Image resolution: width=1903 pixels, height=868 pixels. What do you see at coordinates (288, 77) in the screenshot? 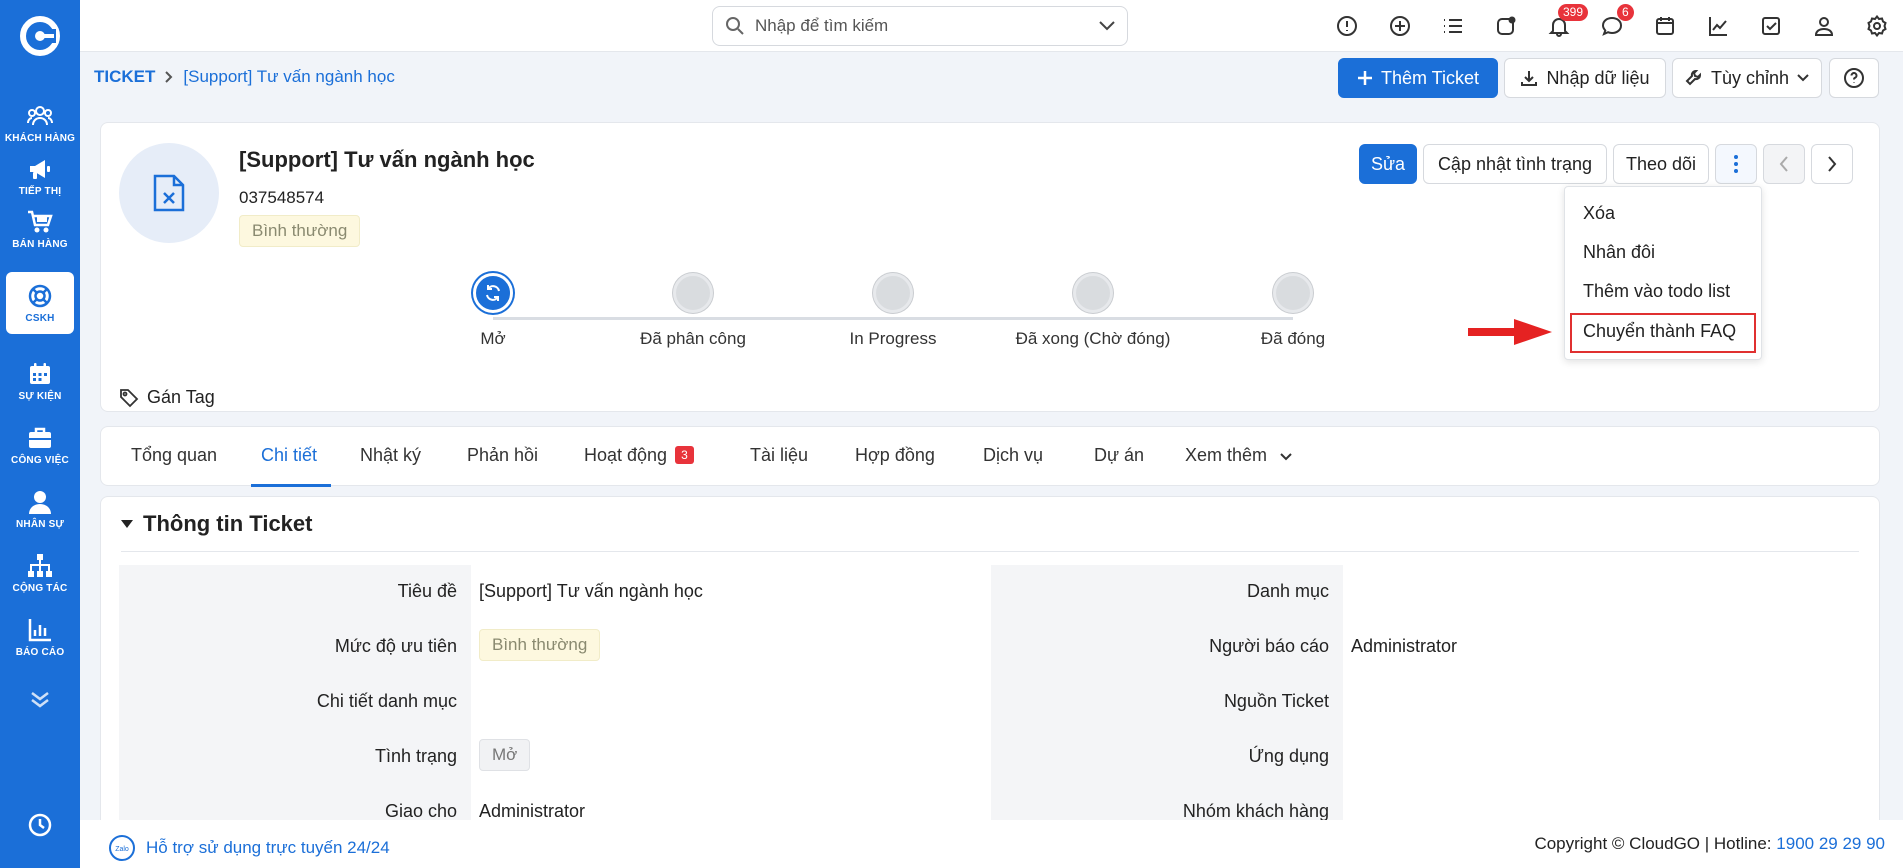
I see `breadcrumb-current: [Support] Tư vấn ngành học` at bounding box center [288, 77].